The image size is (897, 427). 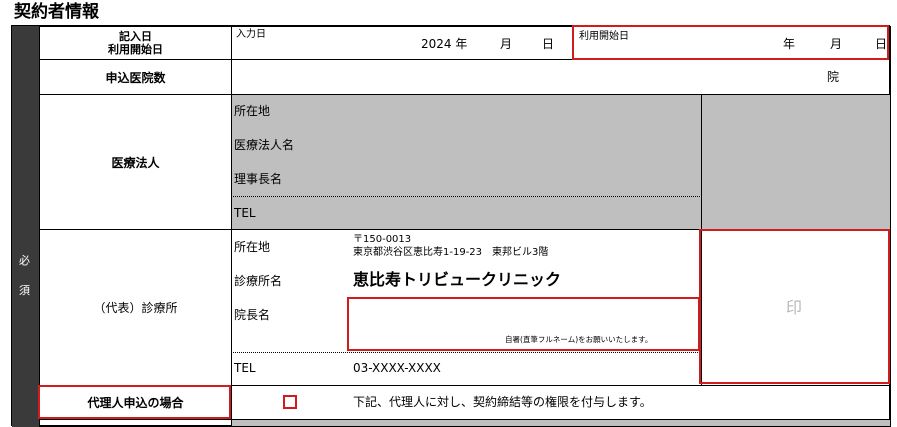 I want to click on clinic-divider, so click(x=466, y=352).